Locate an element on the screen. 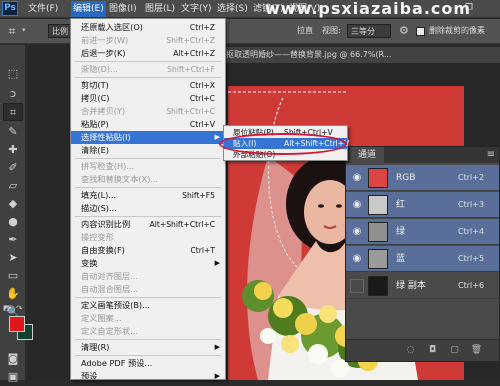  marquee-tool-icon: ⬚ is located at coordinates (13, 74).